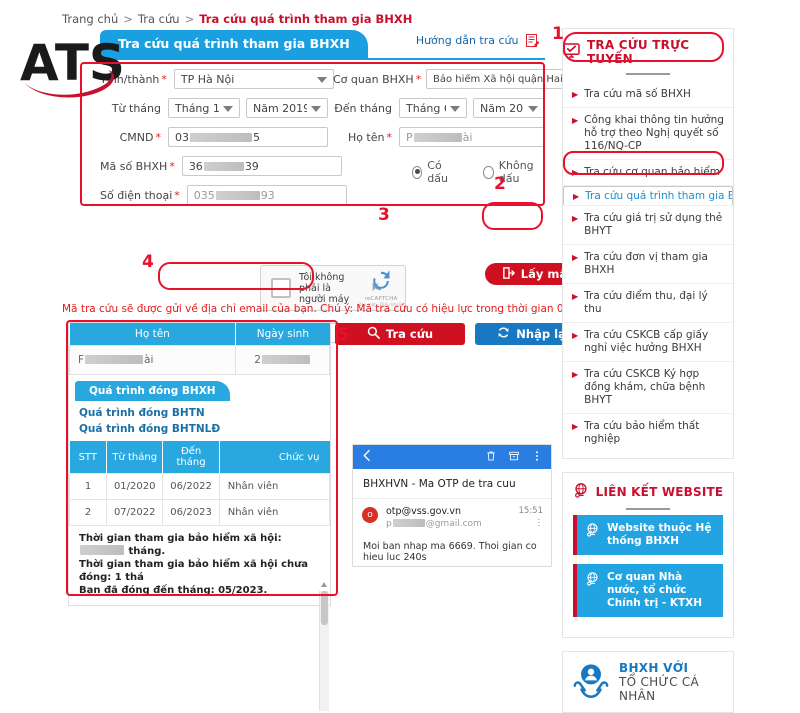 The image size is (800, 713). I want to click on sidebar-item-co-quan-bao-hiem: ▶ Tra cứu cơ quan bảo hiểm, so click(648, 173).